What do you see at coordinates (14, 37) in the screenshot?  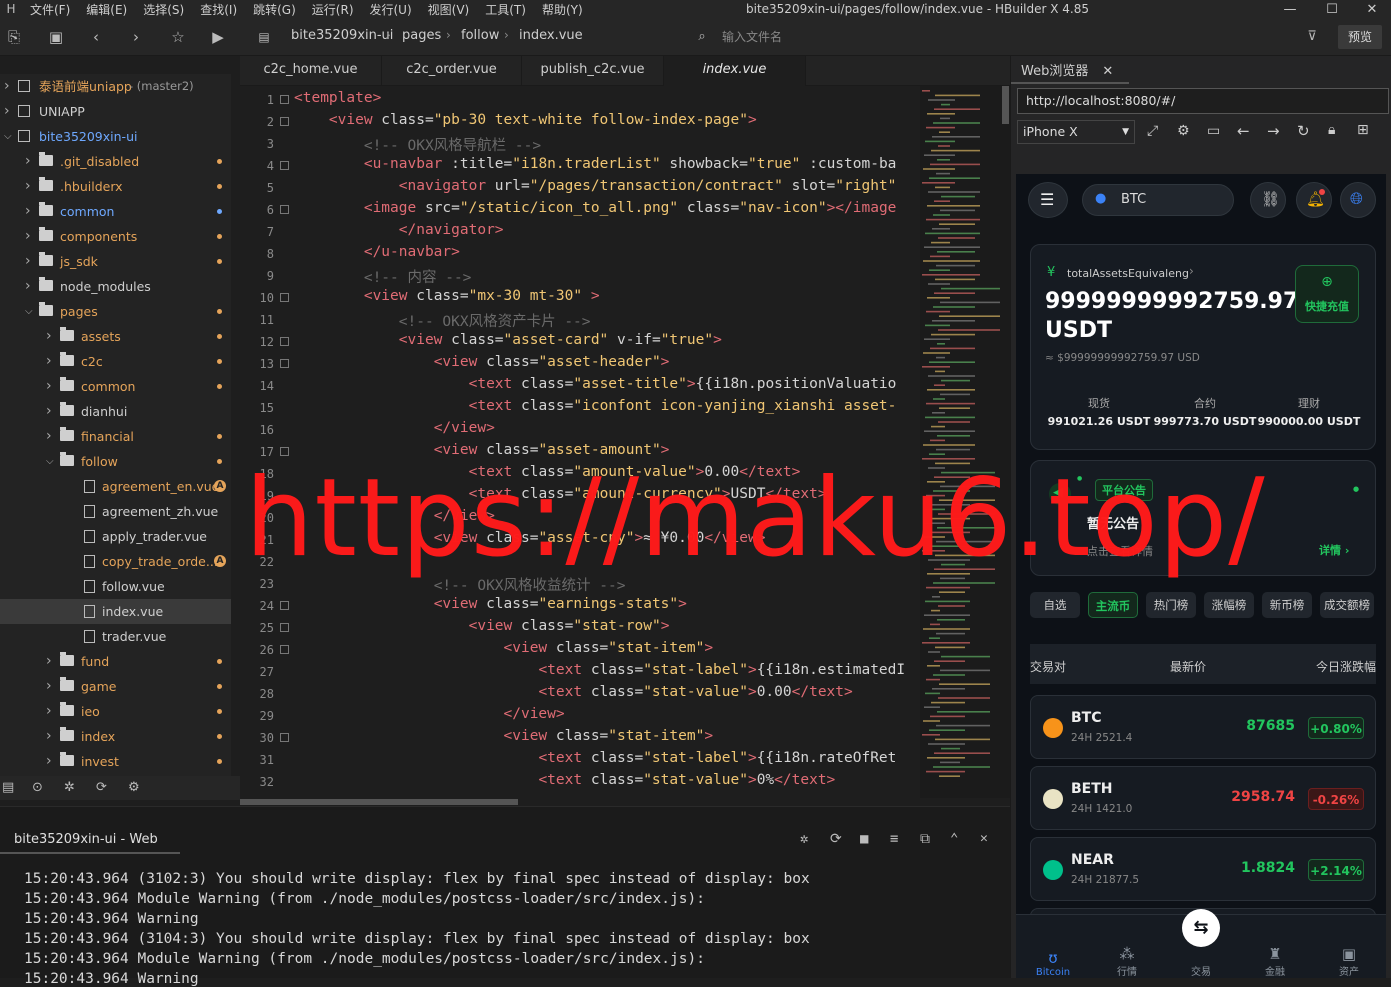 I see `new-file-icon: ⎘` at bounding box center [14, 37].